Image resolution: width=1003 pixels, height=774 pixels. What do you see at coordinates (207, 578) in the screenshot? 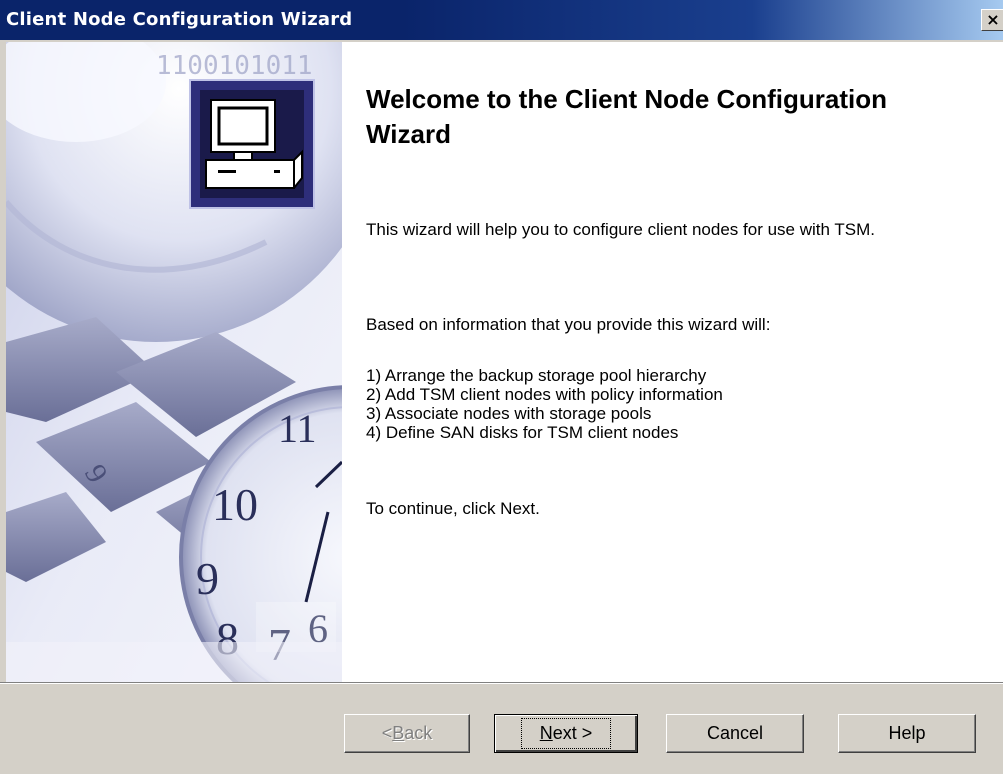
I see `svg-text: 9` at bounding box center [207, 578].